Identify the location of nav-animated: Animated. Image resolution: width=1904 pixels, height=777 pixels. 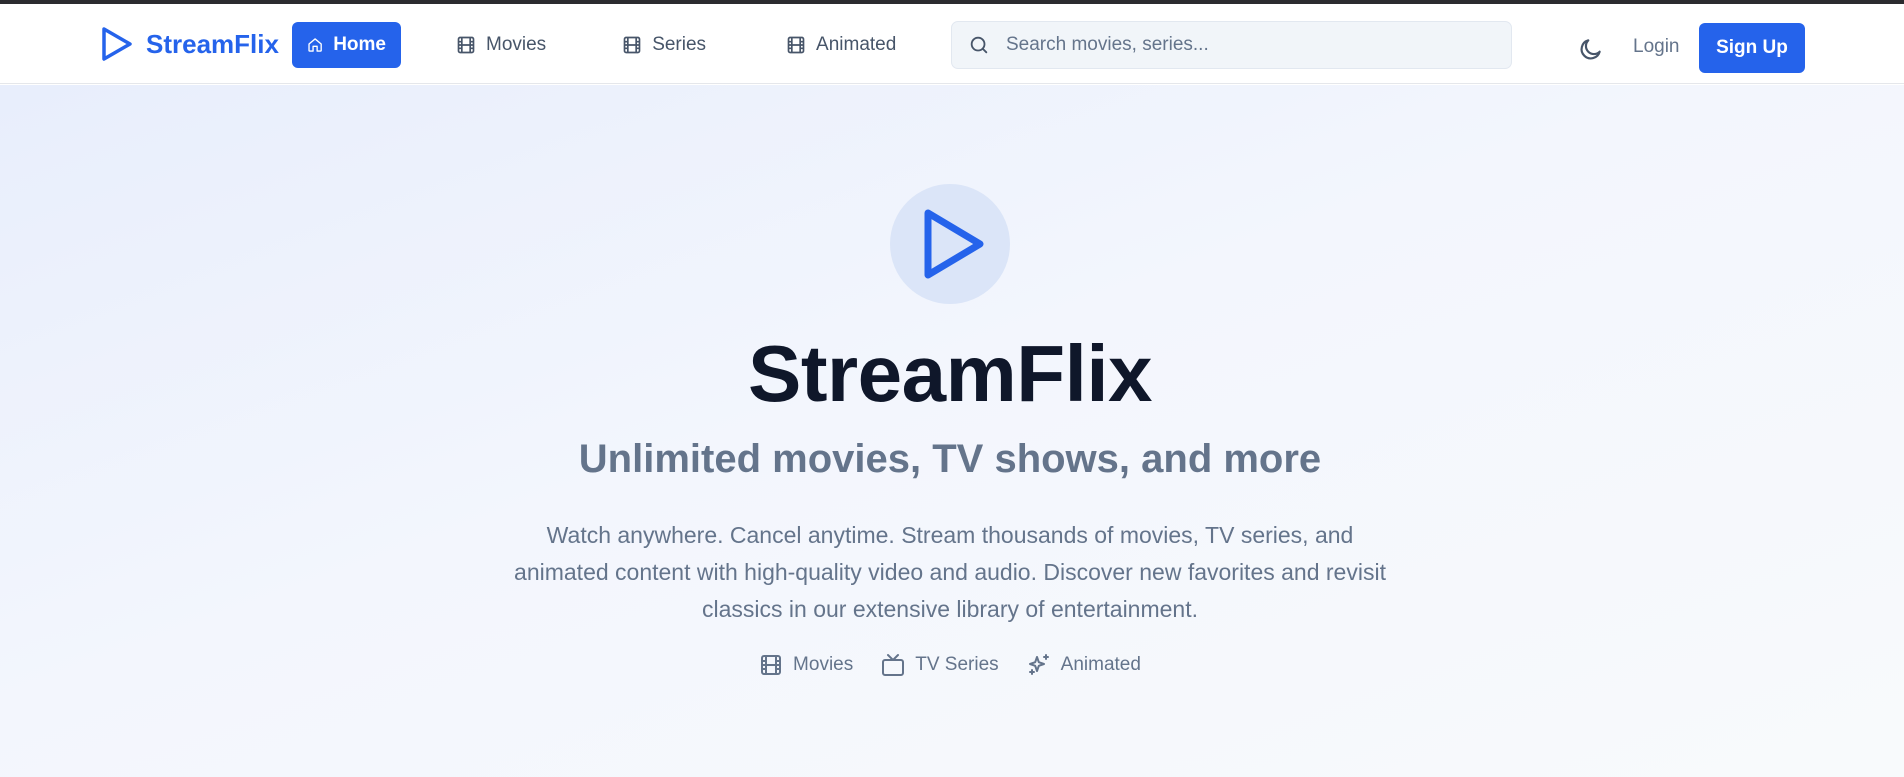
(841, 45).